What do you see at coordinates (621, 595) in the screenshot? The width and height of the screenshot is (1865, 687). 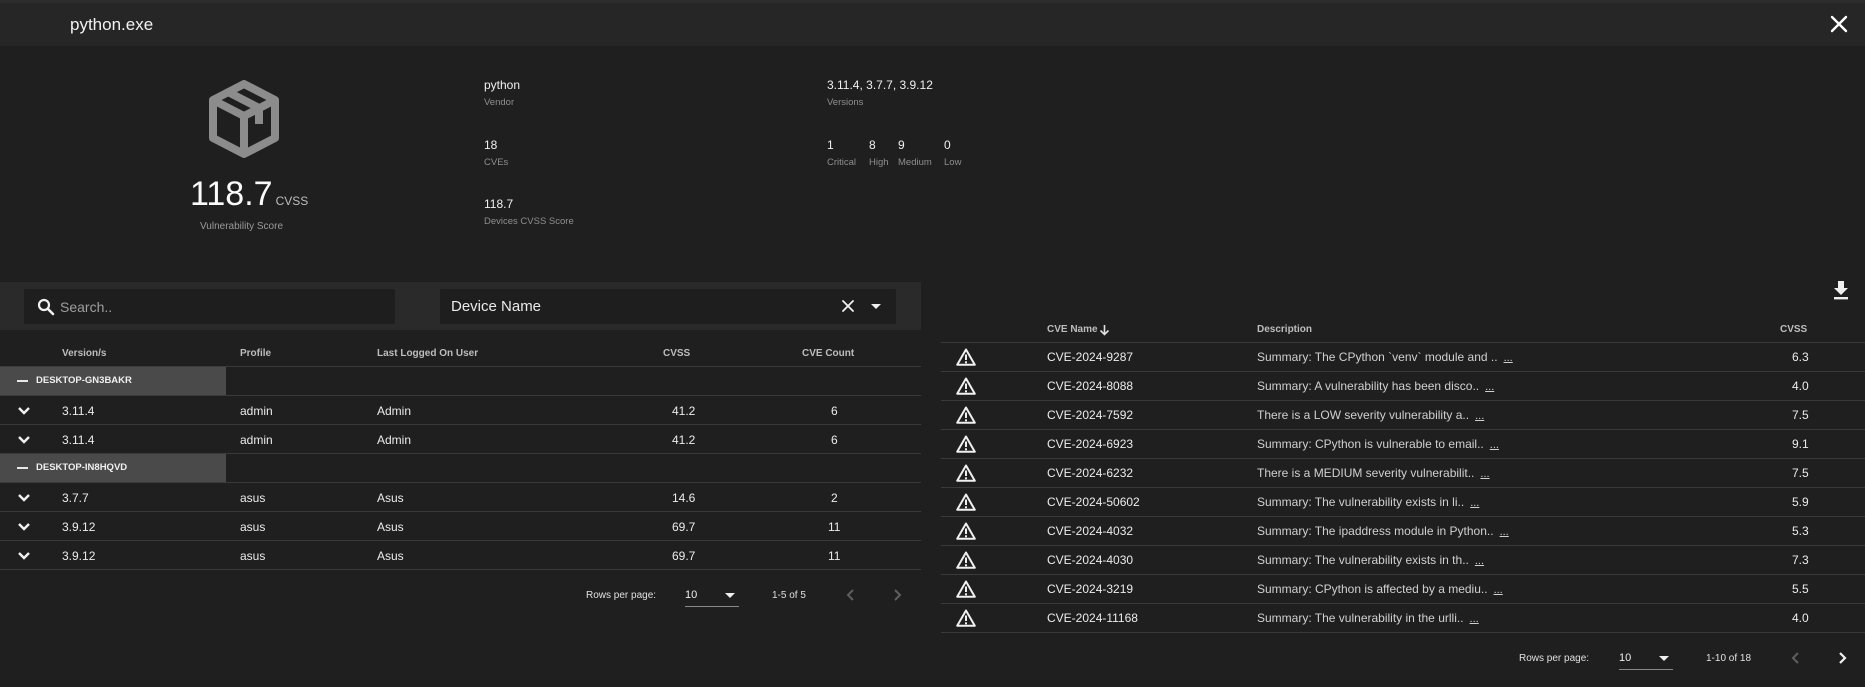 I see `rows-per-page-label: Rows per page:` at bounding box center [621, 595].